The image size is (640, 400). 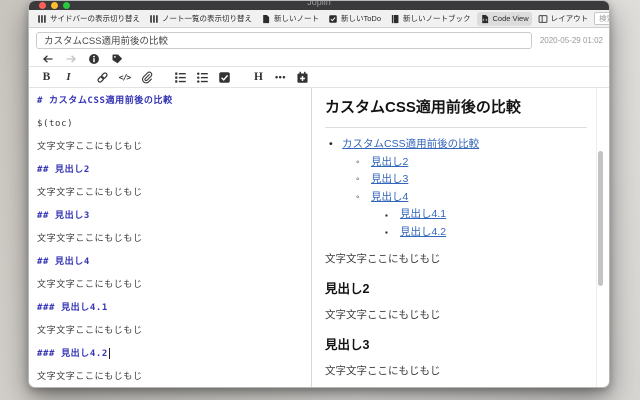 I want to click on viewer-scrollbar, so click(x=600, y=237).